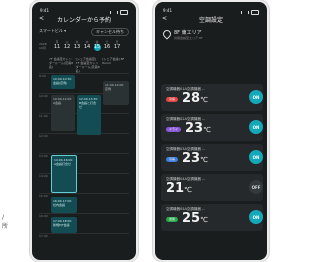 The width and height of the screenshot is (320, 262). Describe the element at coordinates (84, 32) in the screenshot. I see `calendar-toolbar: スマートビル ▾ キャンセル待ち` at that location.